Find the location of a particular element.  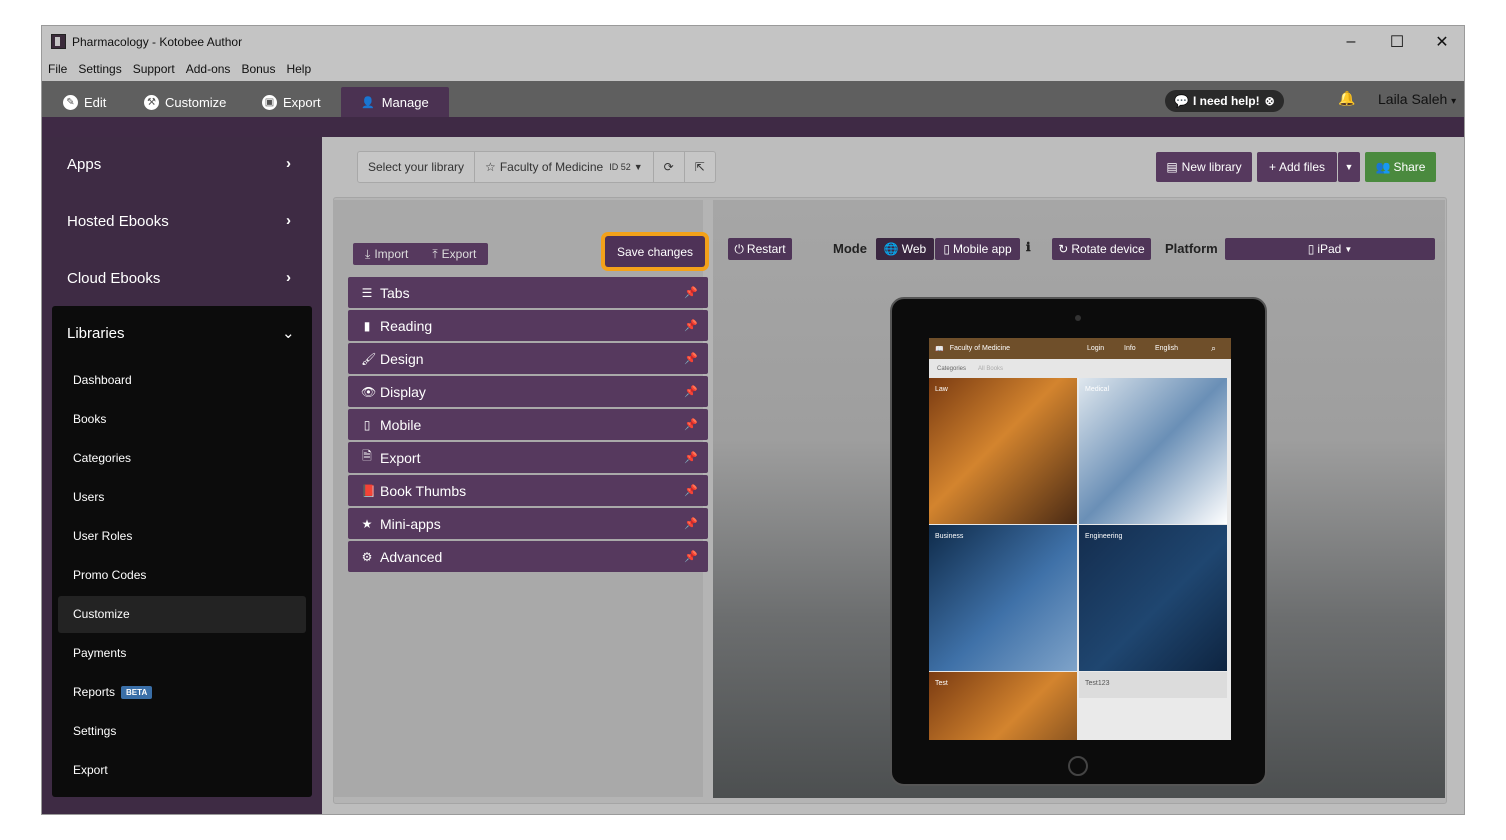

tab-manage: 👤 Manage is located at coordinates (395, 102).